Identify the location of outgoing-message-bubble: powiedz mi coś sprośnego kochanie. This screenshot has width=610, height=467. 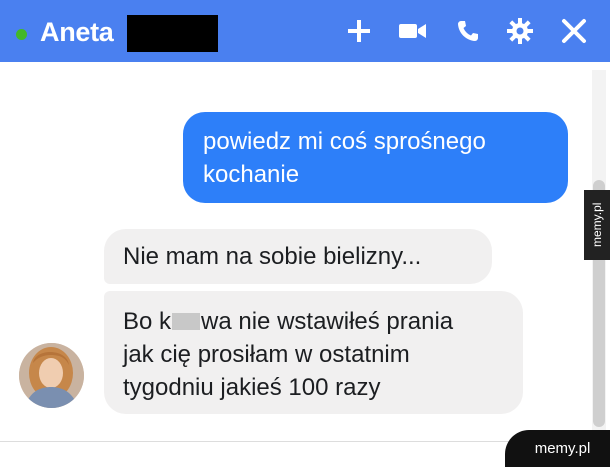
(375, 157).